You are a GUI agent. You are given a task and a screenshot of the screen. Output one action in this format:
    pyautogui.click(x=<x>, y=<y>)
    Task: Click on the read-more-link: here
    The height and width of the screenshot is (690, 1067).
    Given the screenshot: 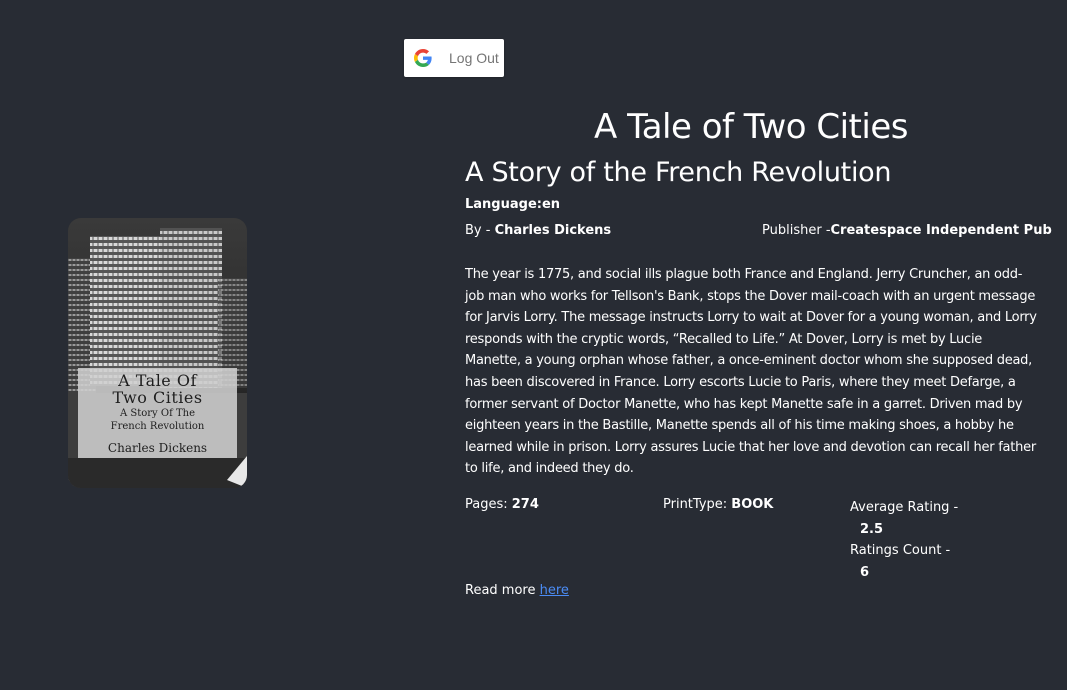 What is the action you would take?
    pyautogui.click(x=554, y=590)
    